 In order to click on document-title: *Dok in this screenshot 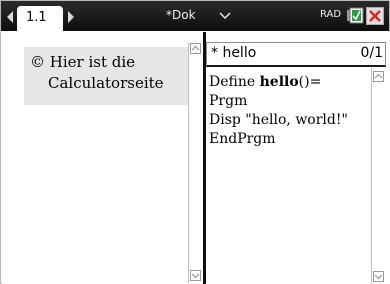, I will do `click(181, 15)`.